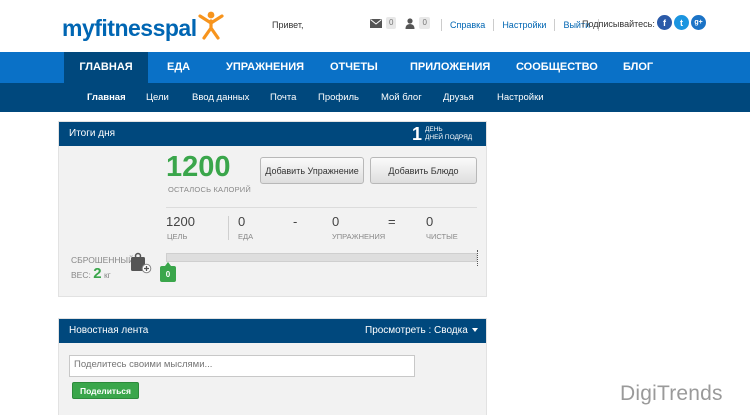 The height and width of the screenshot is (415, 750). Describe the element at coordinates (211, 25) in the screenshot. I see `running-figure-icon` at that location.